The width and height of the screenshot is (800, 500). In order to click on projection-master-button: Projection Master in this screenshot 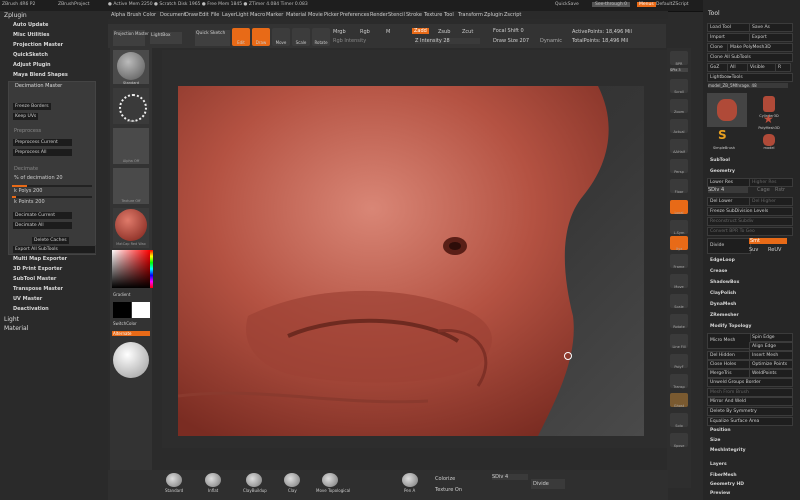, I will do `click(131, 38)`.